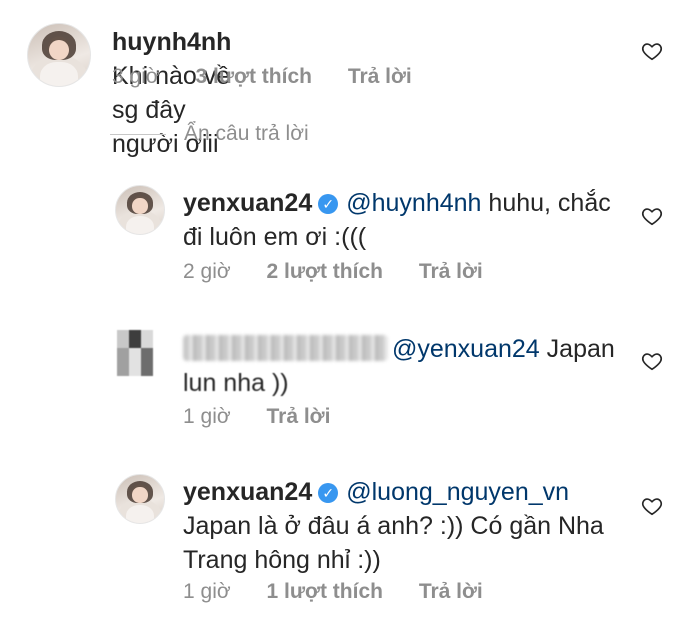  What do you see at coordinates (171, 42) in the screenshot?
I see `comment-username: huynh4nh` at bounding box center [171, 42].